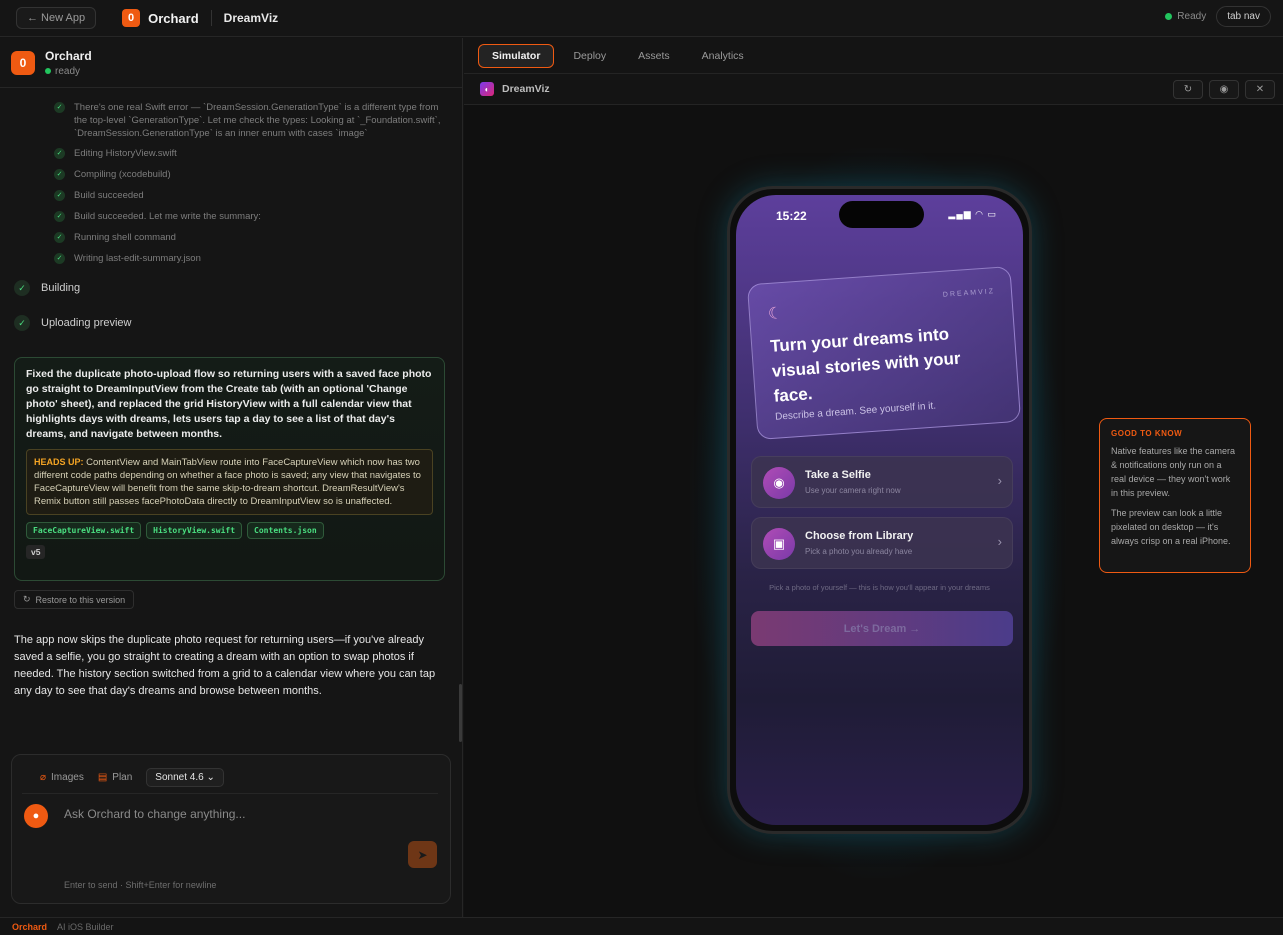 This screenshot has width=1283, height=935. I want to click on screenshot-button: ◉, so click(1224, 89).